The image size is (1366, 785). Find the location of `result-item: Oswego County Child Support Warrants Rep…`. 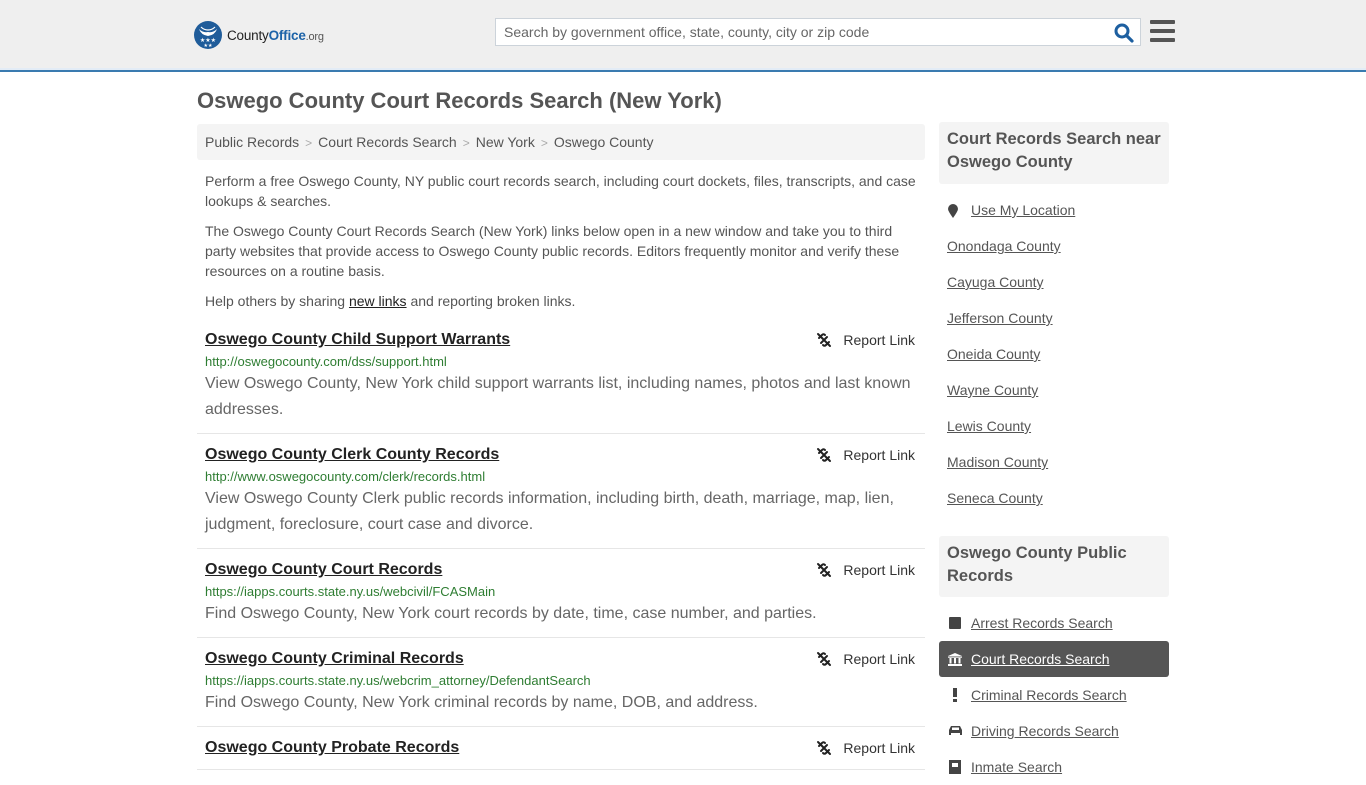

result-item: Oswego County Child Support Warrants Rep… is located at coordinates (561, 381).